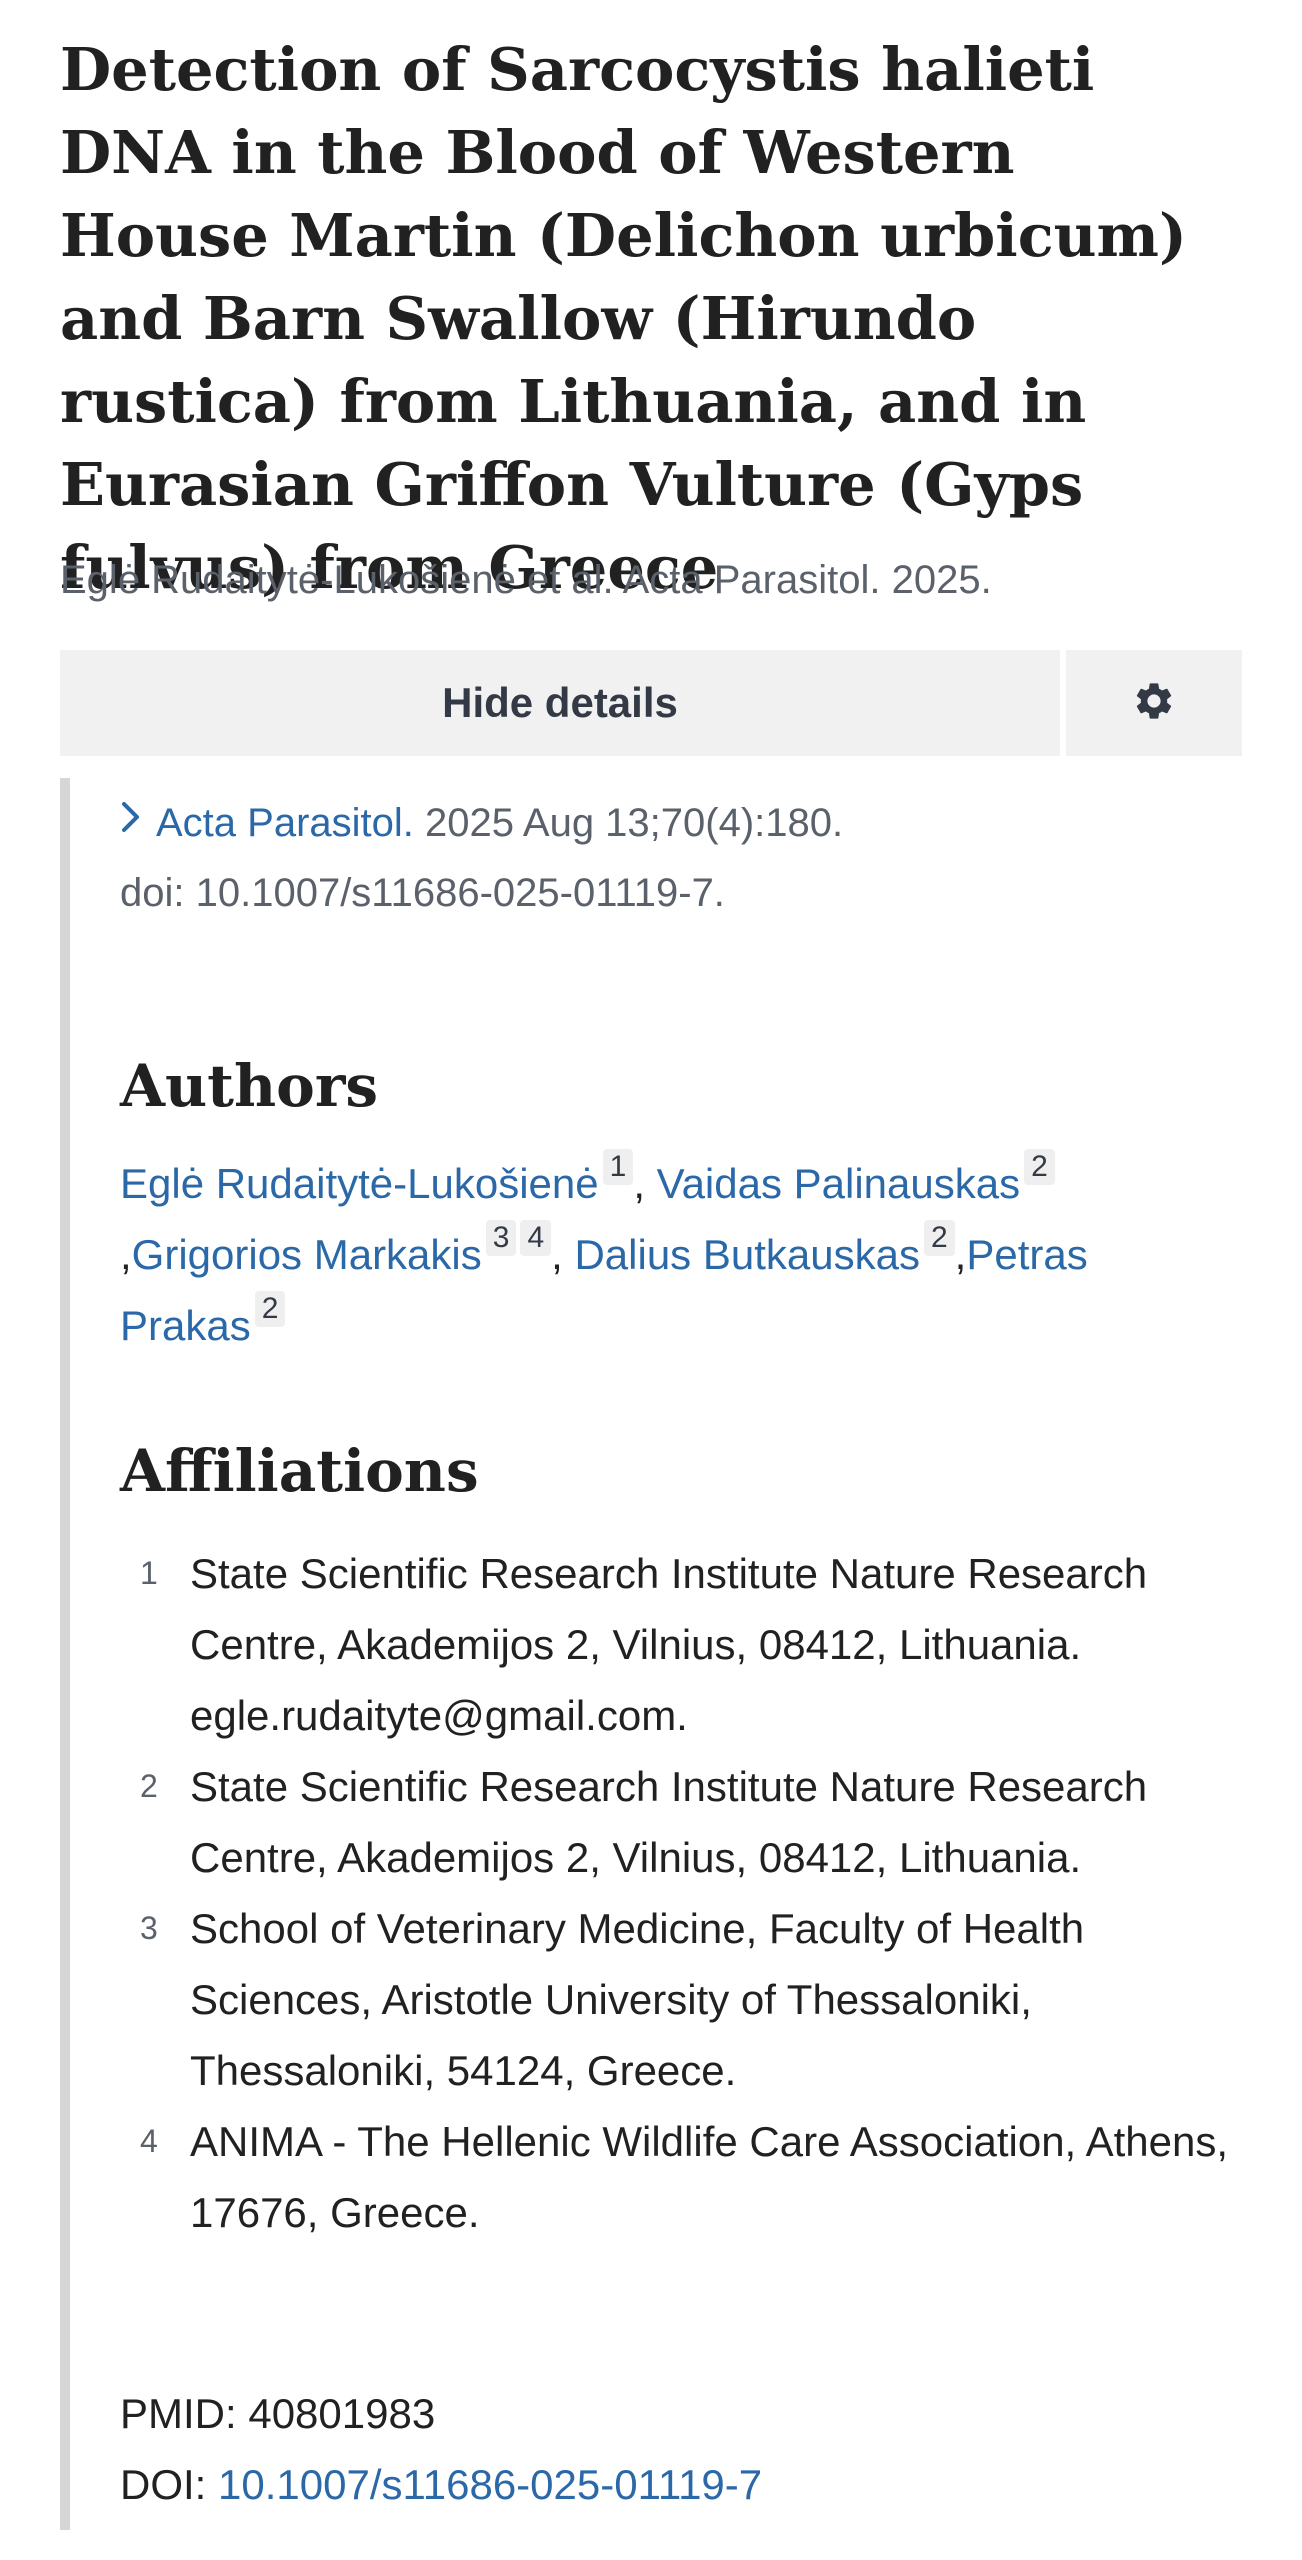 This screenshot has width=1302, height=2560. I want to click on chevron-right-icon, so click(131, 821).